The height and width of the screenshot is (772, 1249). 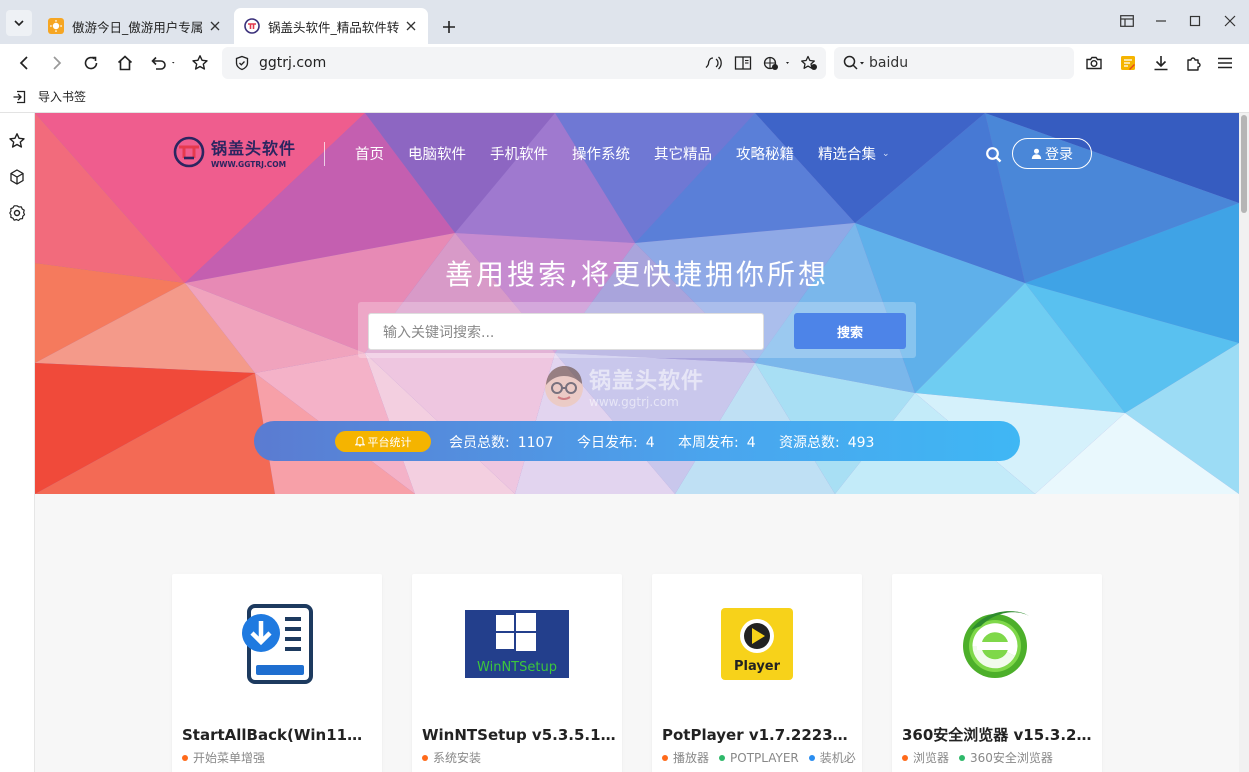 I want to click on read-aloud-icon, so click(x=713, y=63).